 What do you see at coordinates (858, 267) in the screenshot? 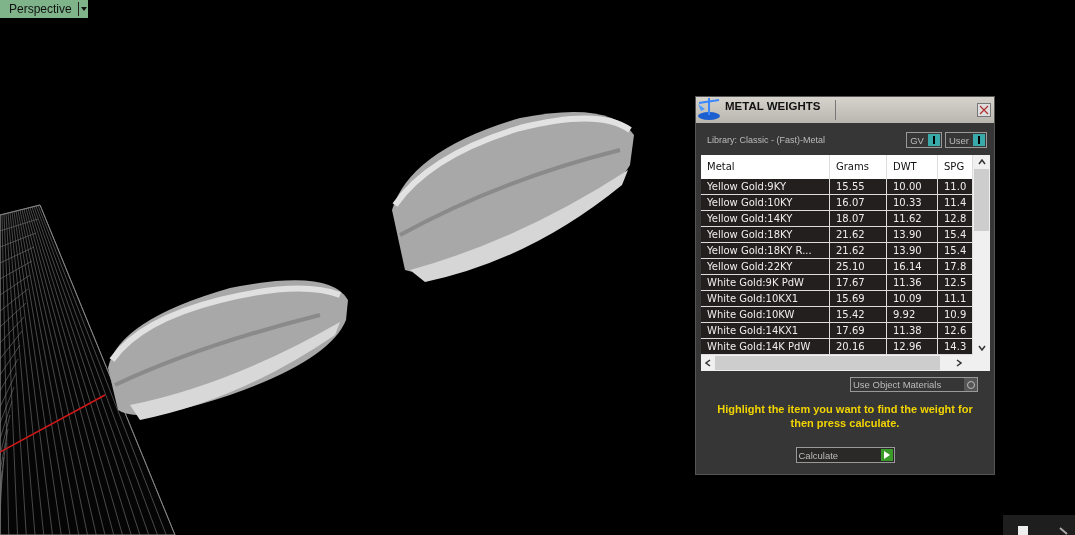
I see `table-cell: 25.10` at bounding box center [858, 267].